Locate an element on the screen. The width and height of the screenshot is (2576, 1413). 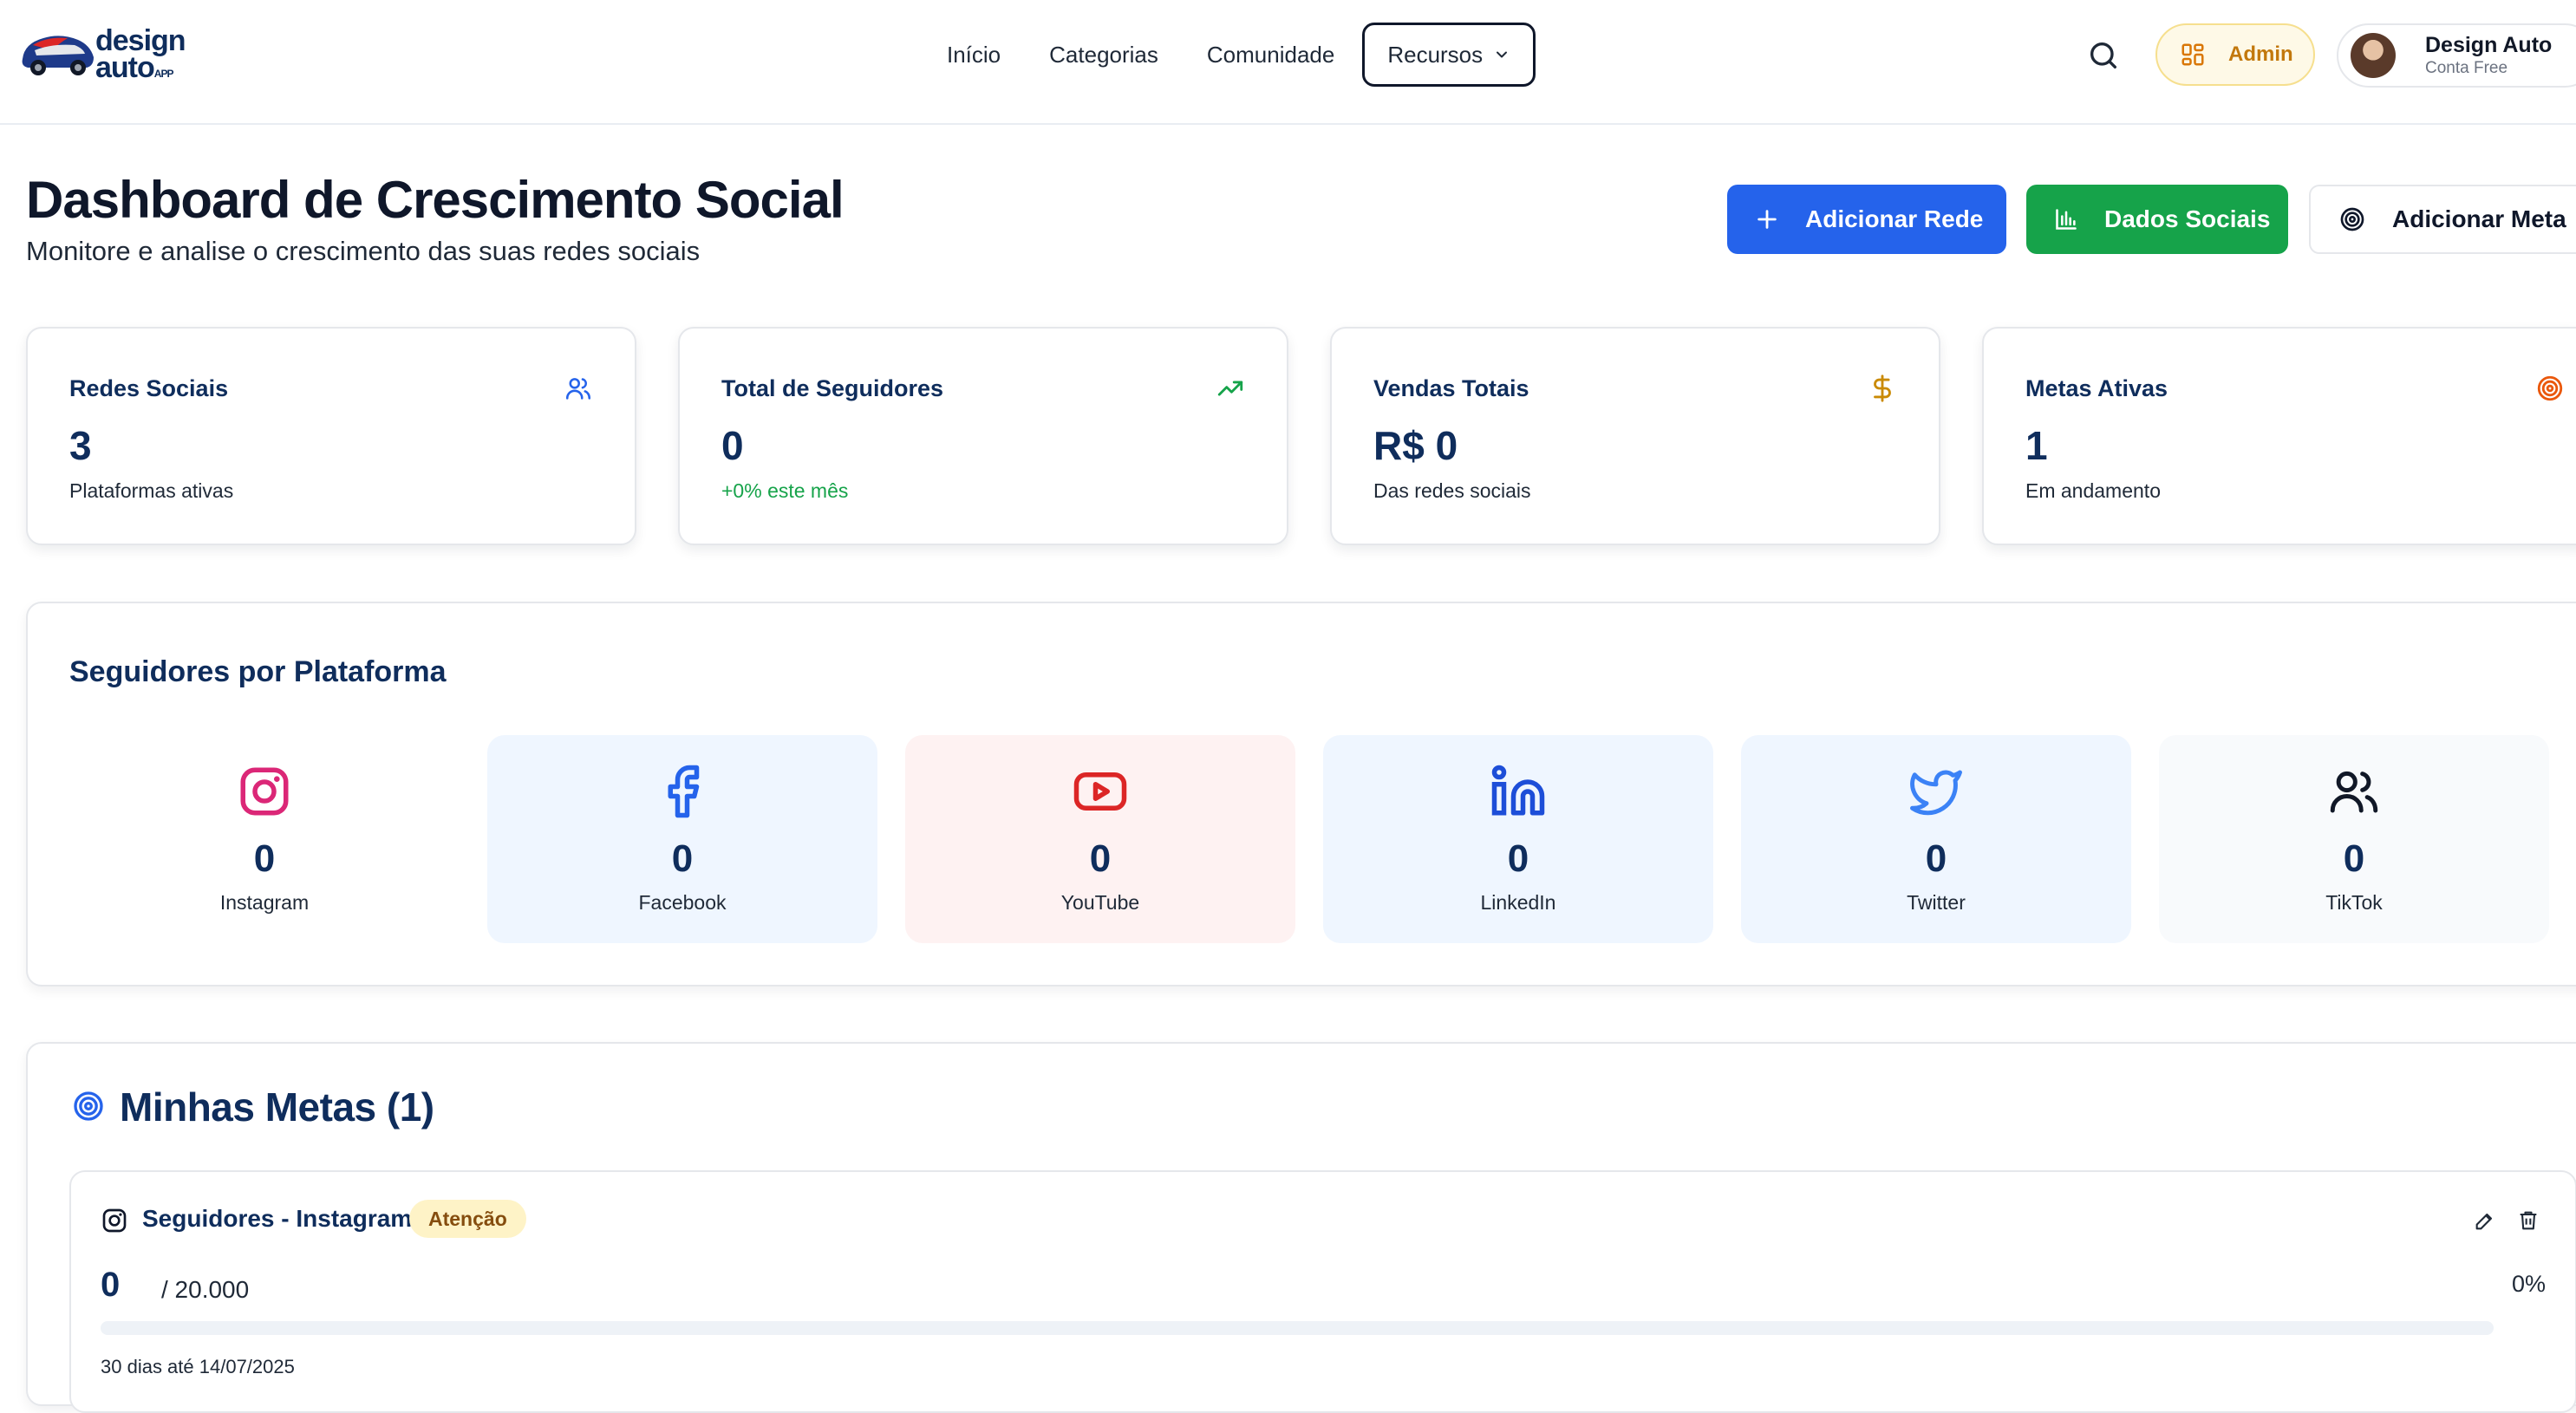
stat-value: 3 is located at coordinates (81, 445).